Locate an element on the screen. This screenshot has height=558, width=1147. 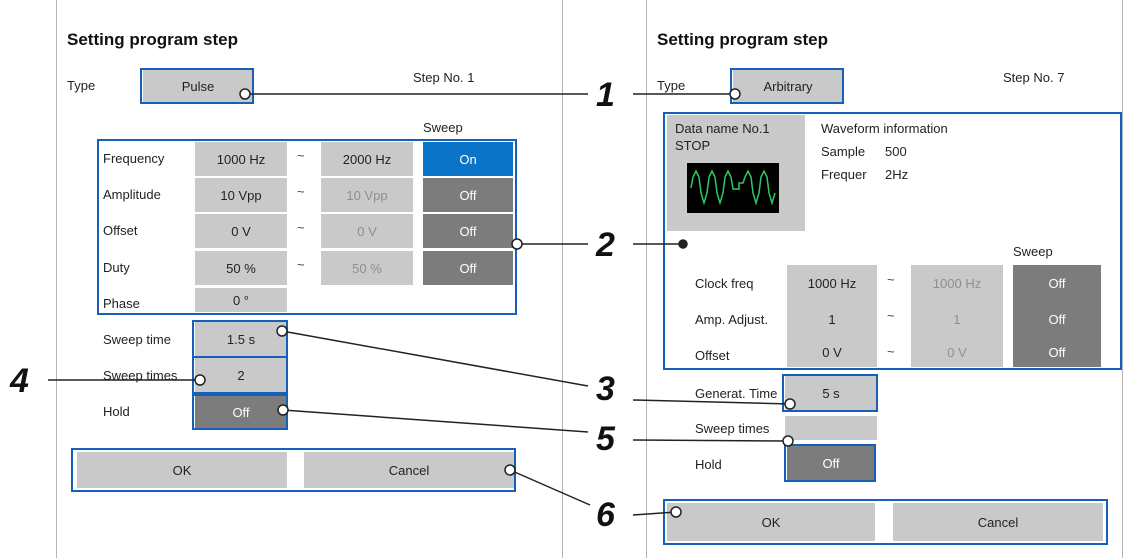
left-hold-highlight is located at coordinates (240, 412).